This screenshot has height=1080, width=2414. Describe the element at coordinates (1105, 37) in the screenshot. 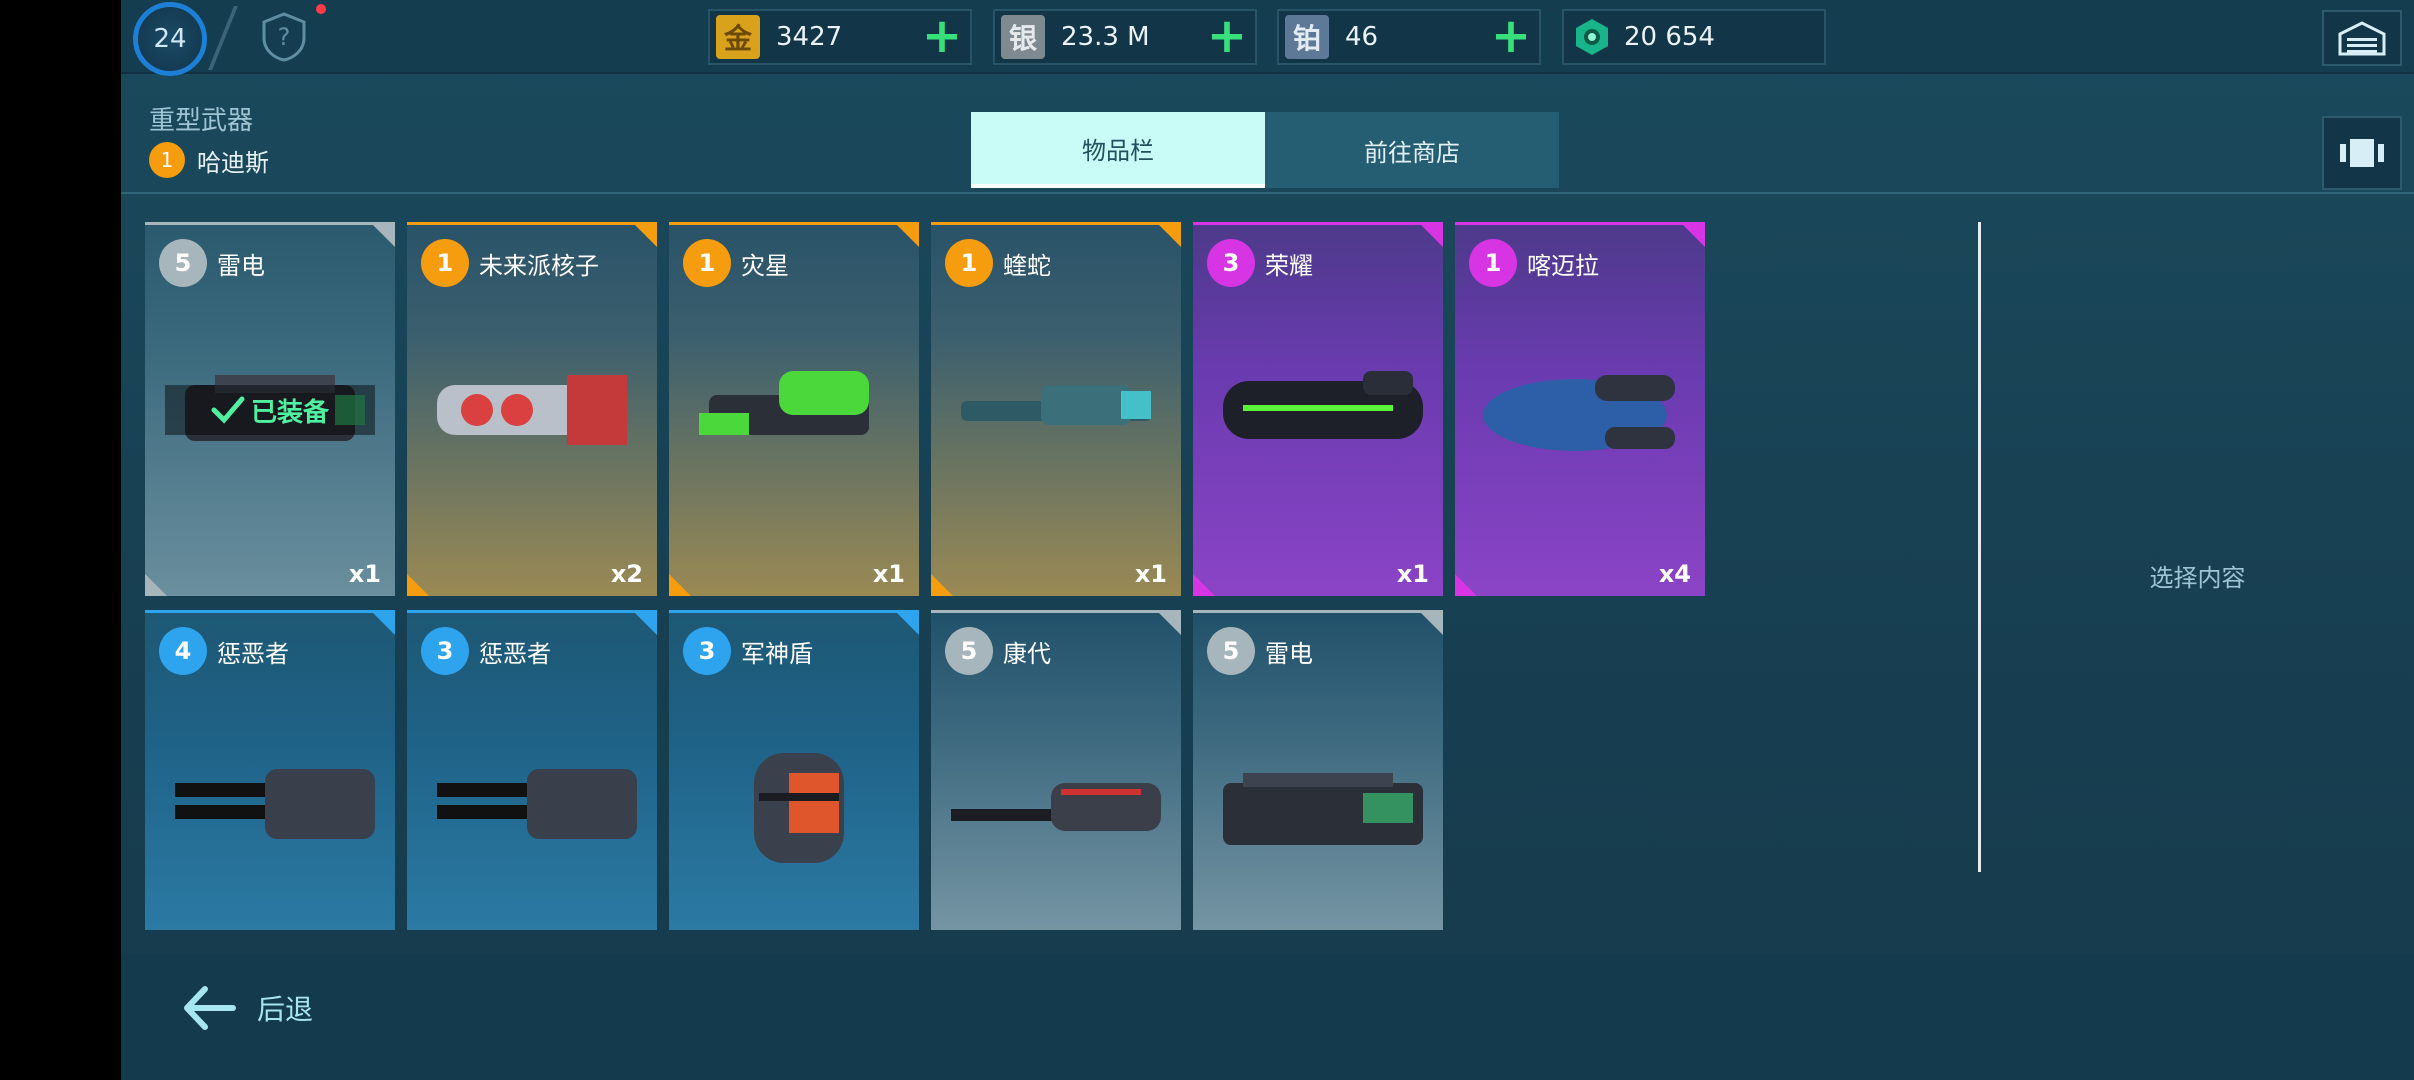

I see `silver-value: 23.3 M` at that location.